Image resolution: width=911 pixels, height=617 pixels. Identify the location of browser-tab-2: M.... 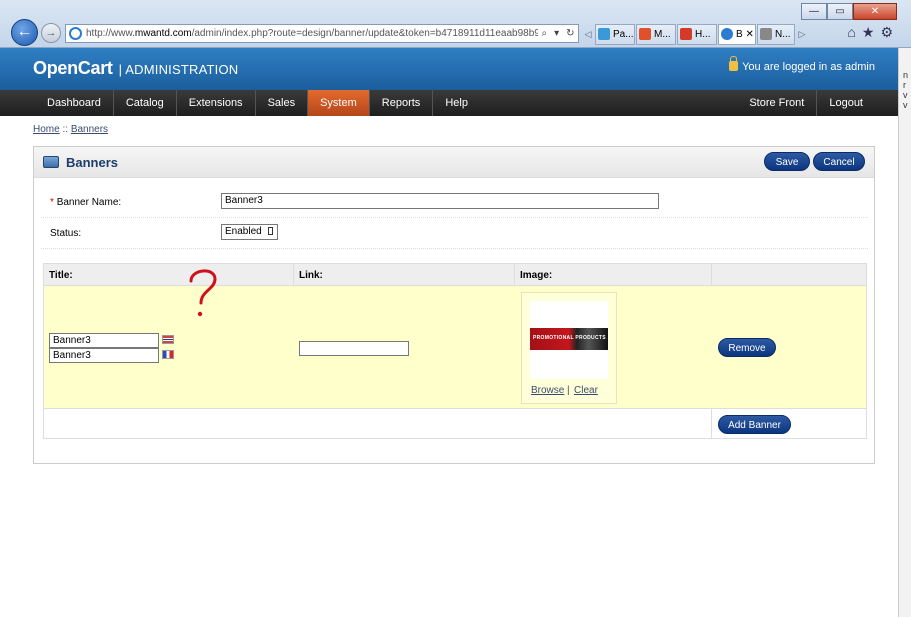
(656, 34).